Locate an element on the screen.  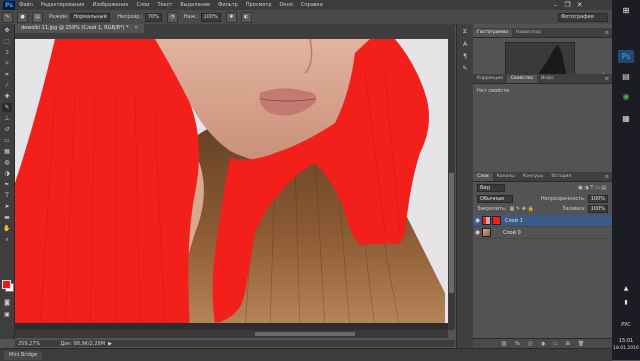
lock-icons: ▦ ✎ ✥ 🔒 is located at coordinates (522, 209).